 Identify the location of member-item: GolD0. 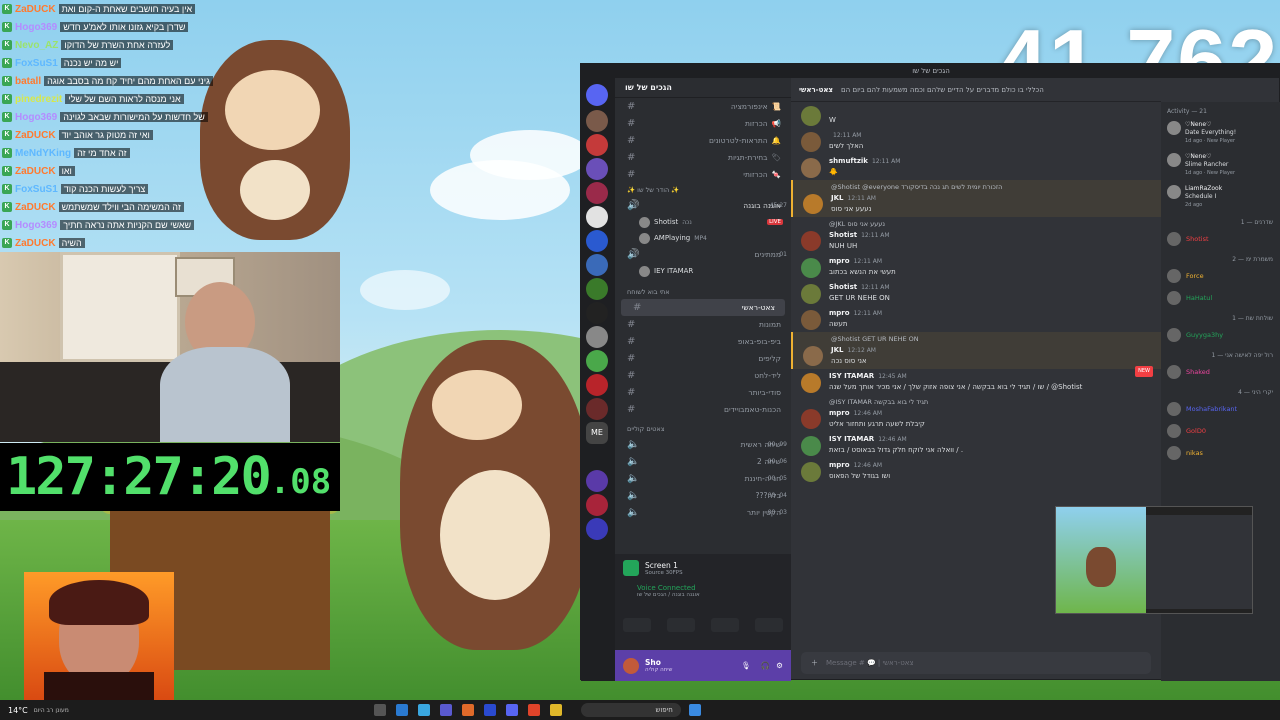
(1220, 431).